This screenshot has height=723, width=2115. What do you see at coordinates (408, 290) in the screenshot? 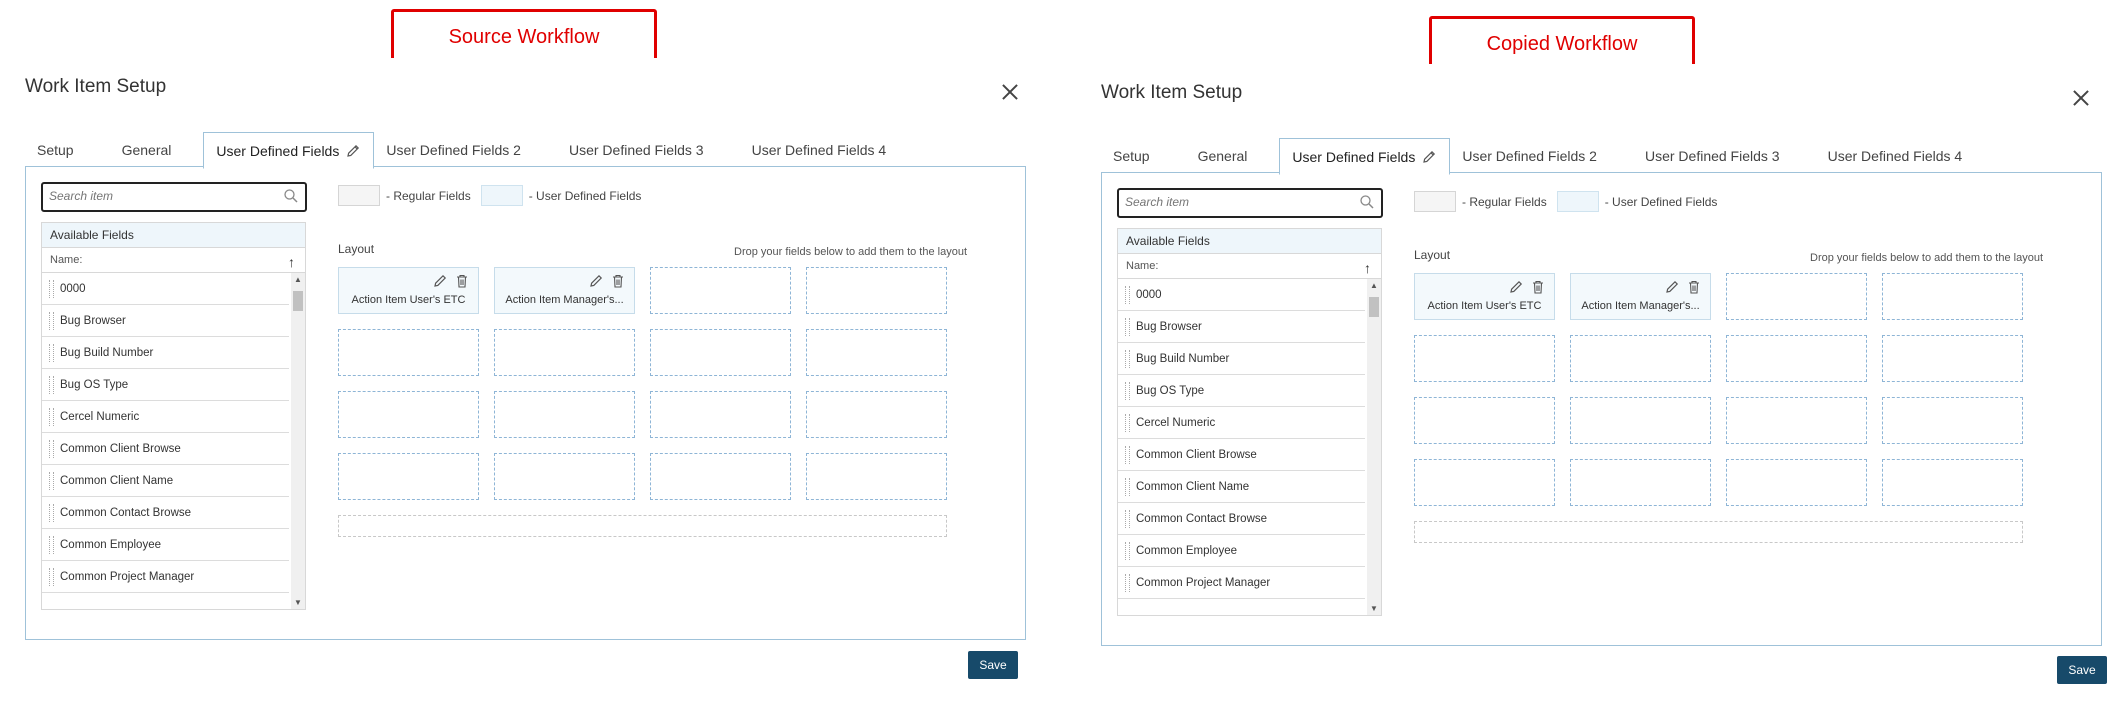
I see `layout-field-card: Action Item User's ETC` at bounding box center [408, 290].